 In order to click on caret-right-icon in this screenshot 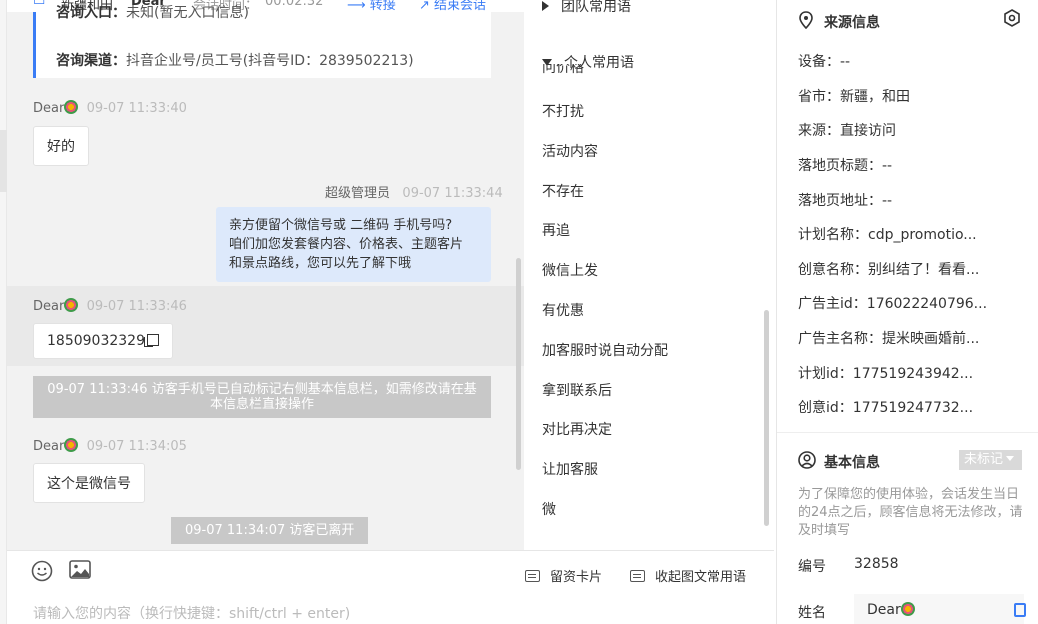, I will do `click(545, 6)`.